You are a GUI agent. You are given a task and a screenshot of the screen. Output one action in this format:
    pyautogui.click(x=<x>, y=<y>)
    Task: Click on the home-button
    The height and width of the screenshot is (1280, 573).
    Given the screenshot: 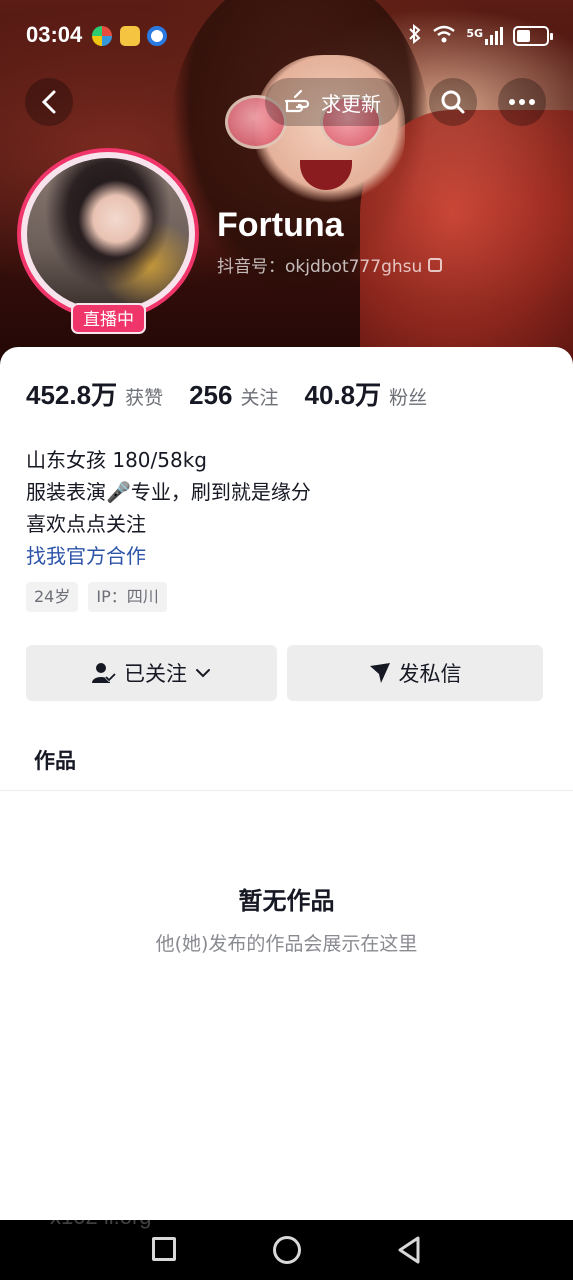 What is the action you would take?
    pyautogui.click(x=287, y=1250)
    